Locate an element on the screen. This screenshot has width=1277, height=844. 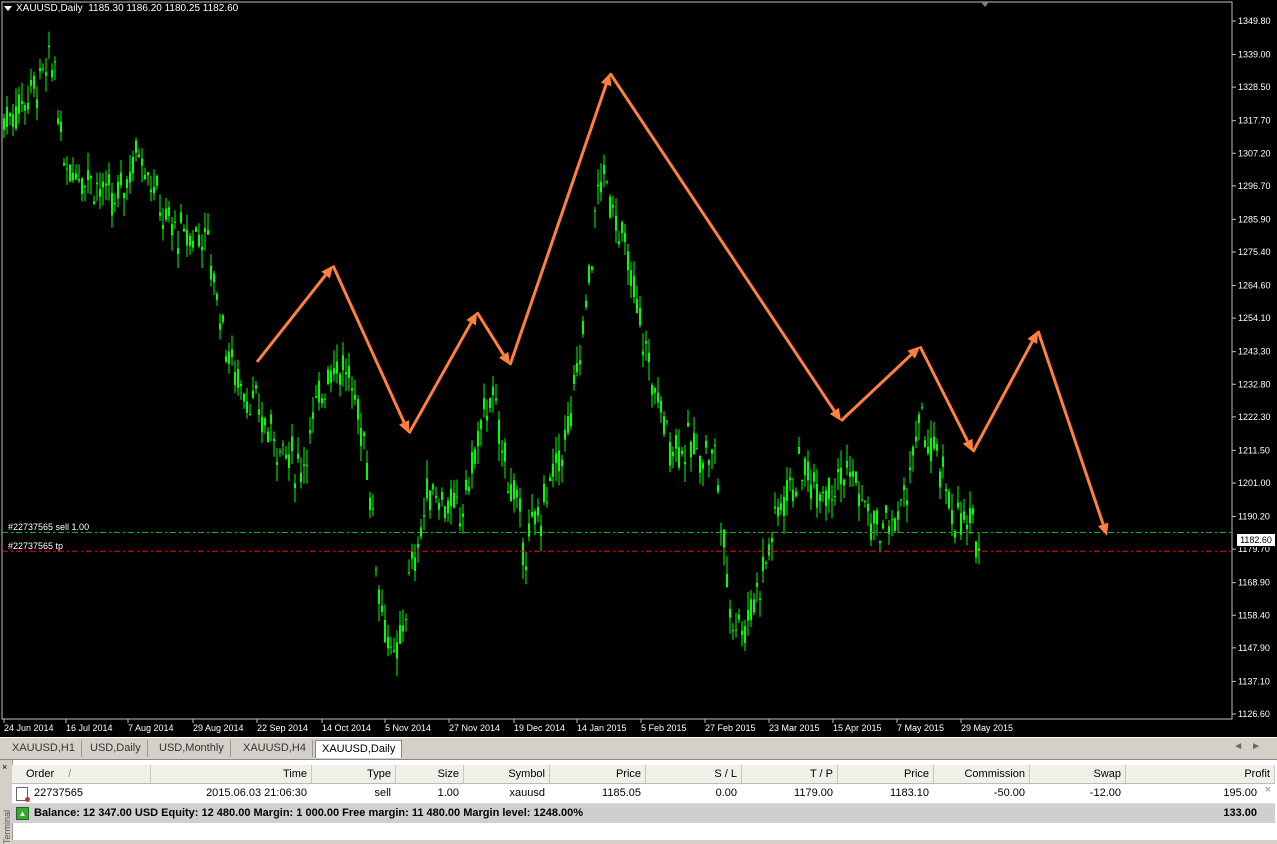
col-type: Type is located at coordinates (353, 774).